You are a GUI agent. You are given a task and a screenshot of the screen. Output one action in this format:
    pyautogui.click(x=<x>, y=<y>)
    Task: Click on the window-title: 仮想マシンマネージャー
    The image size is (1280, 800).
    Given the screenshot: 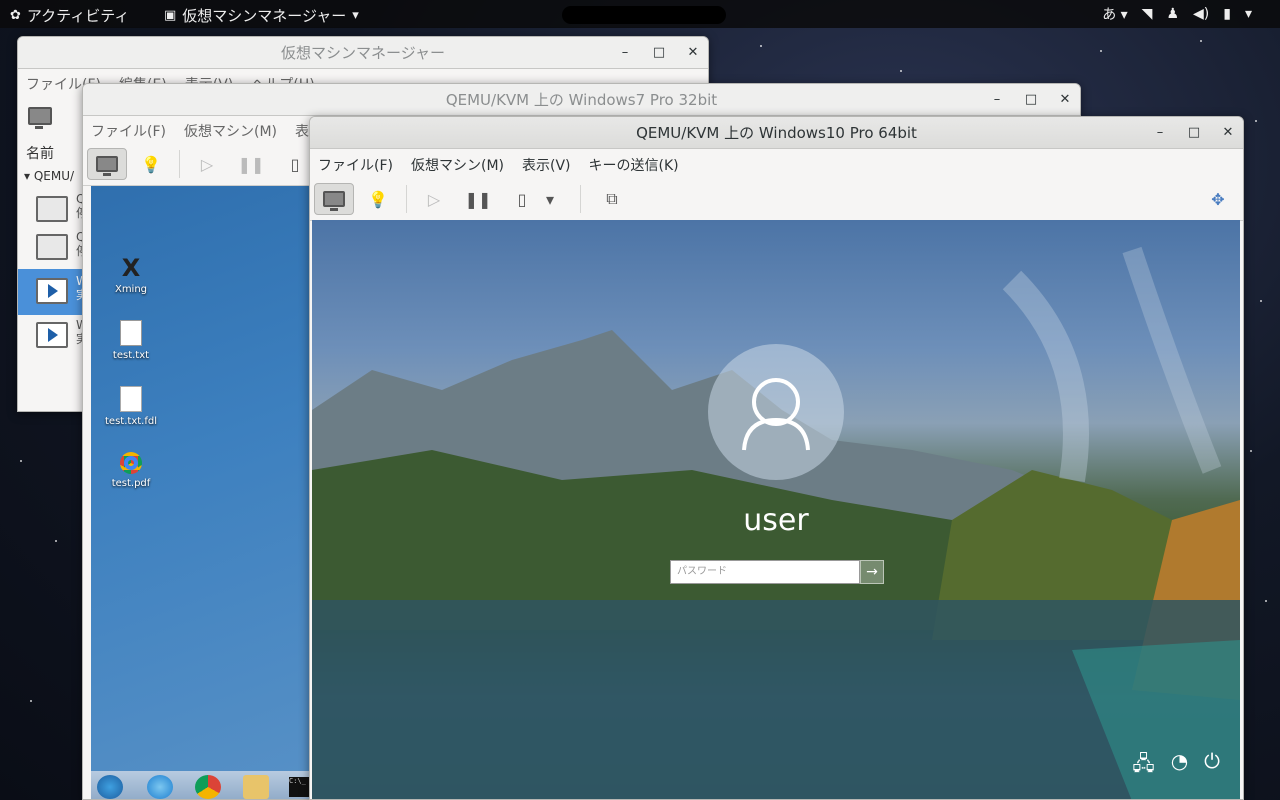 What is the action you would take?
    pyautogui.click(x=363, y=53)
    